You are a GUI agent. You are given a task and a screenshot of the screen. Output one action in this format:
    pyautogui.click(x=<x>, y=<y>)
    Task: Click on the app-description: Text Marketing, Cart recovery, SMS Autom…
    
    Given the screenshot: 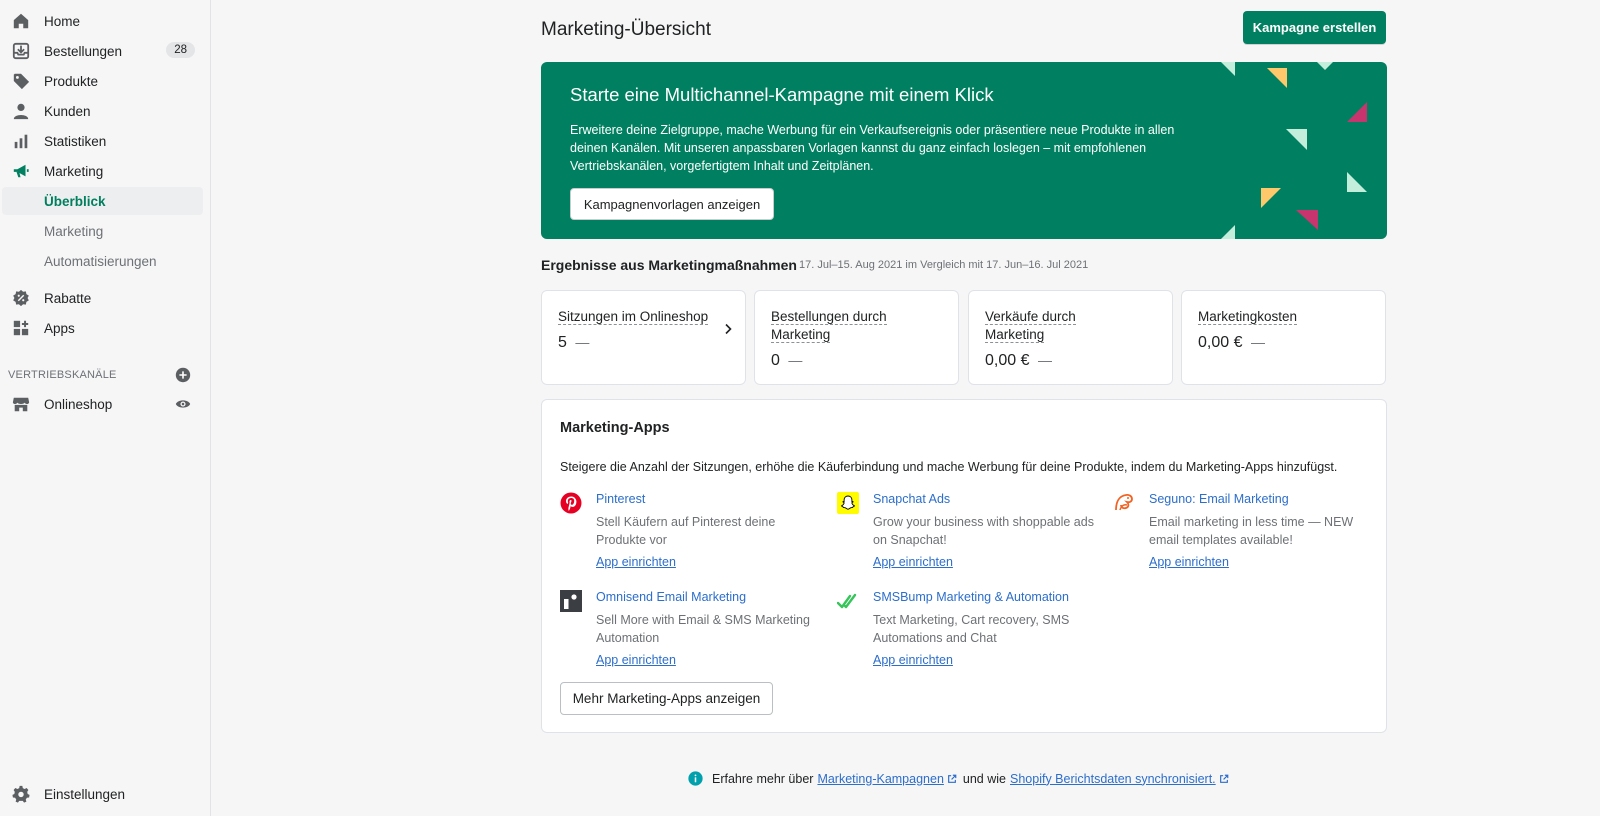 What is the action you would take?
    pyautogui.click(x=971, y=629)
    